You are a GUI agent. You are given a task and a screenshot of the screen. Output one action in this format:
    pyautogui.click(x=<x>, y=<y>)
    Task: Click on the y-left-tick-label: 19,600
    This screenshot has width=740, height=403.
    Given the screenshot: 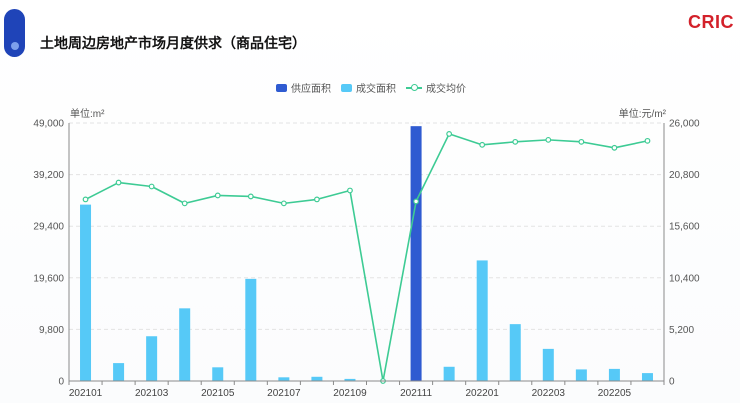 What is the action you would take?
    pyautogui.click(x=48, y=278)
    